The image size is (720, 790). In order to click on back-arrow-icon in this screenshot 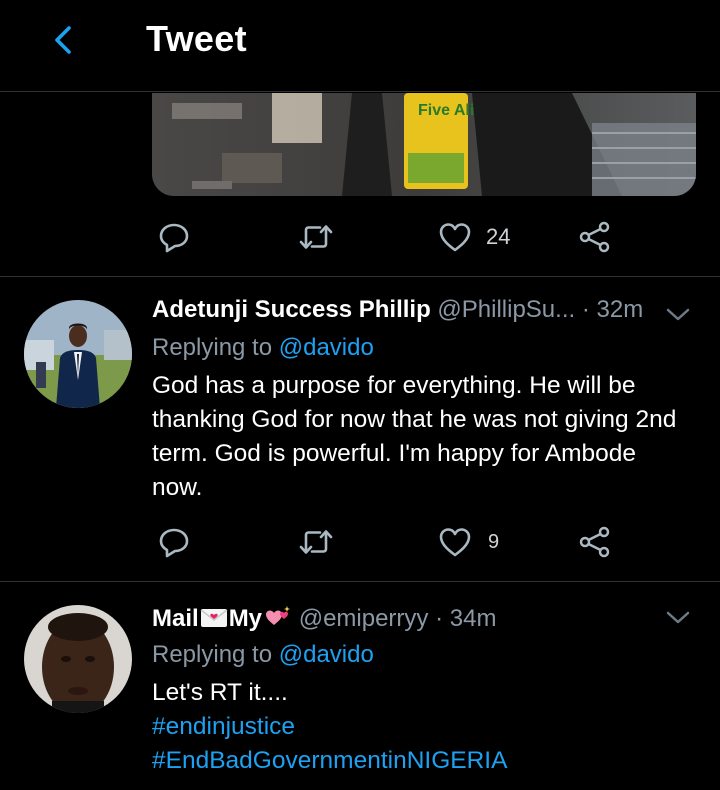, I will do `click(63, 40)`.